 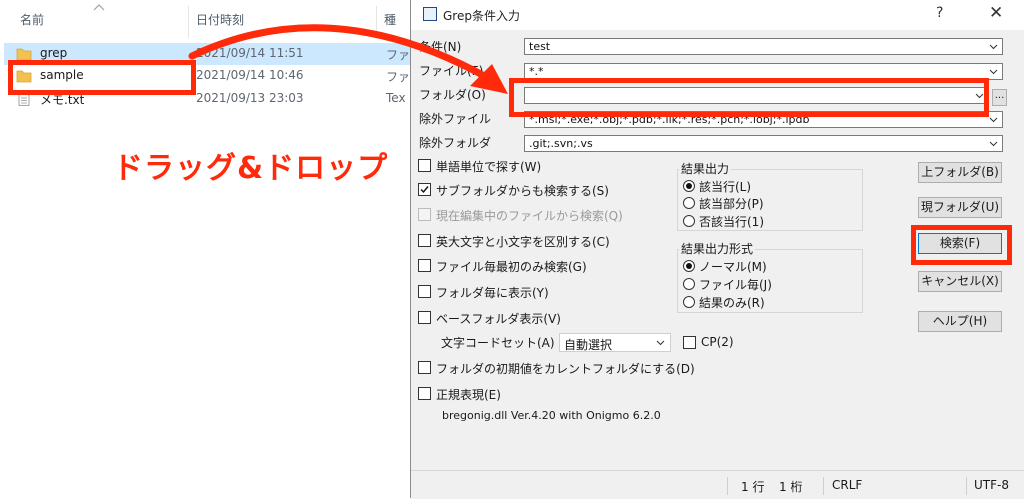 What do you see at coordinates (251, 168) in the screenshot?
I see `drag-and-drop-caption: ドラッグ&ドロップ` at bounding box center [251, 168].